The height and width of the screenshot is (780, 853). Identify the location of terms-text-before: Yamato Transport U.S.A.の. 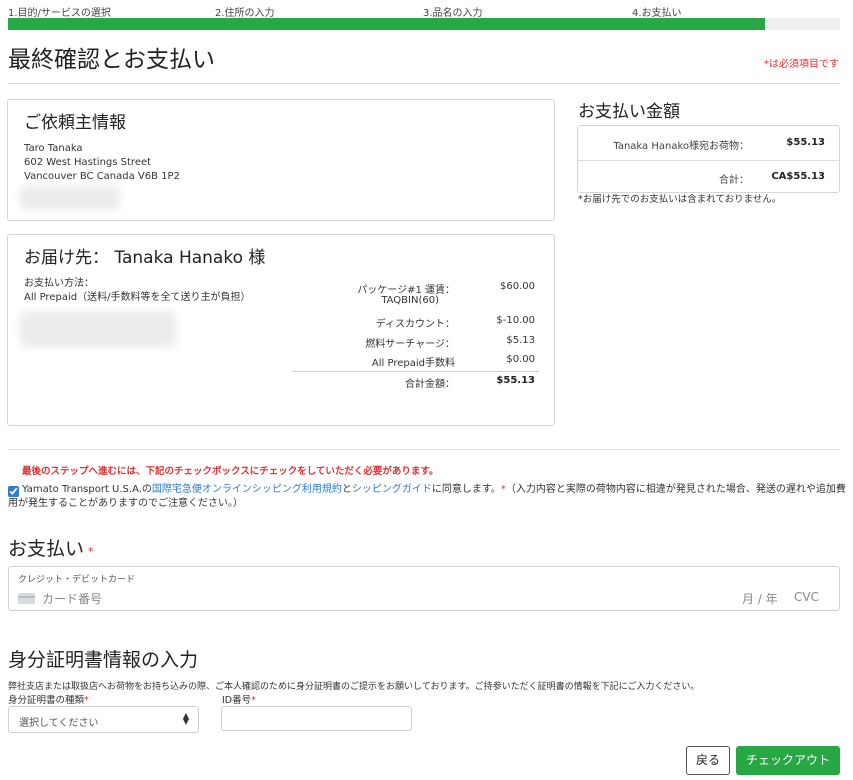
(87, 489).